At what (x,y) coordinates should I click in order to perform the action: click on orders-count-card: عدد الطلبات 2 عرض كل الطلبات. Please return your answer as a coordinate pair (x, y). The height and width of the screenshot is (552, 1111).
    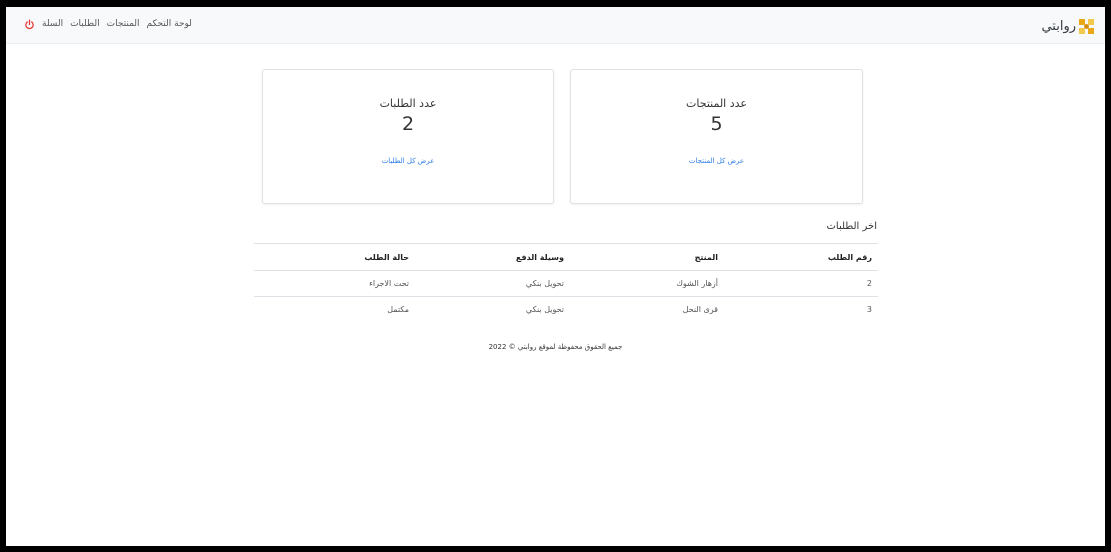
    Looking at the image, I should click on (408, 136).